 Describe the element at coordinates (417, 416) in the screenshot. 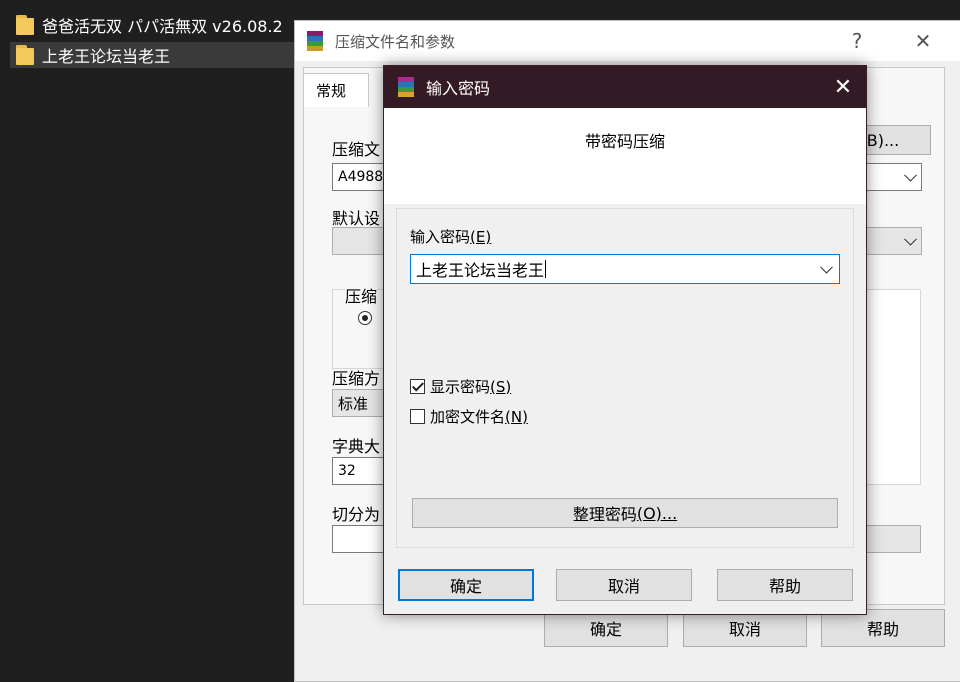

I see `checkbox-unchecked-icon` at that location.